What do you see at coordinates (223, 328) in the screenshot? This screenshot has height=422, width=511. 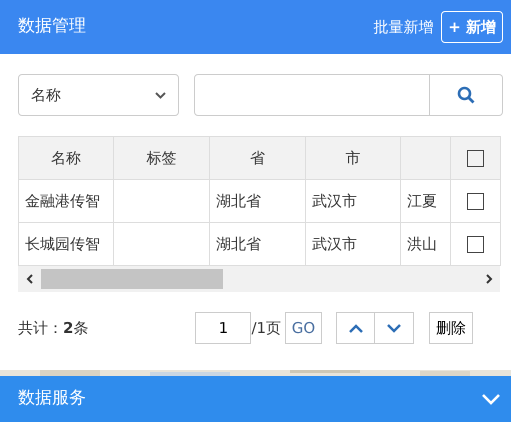 I see `page-input: 1` at bounding box center [223, 328].